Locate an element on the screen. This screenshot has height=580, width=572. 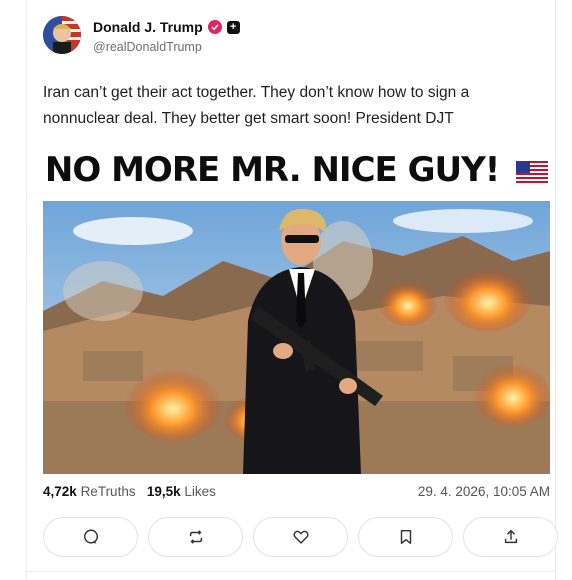
share-button is located at coordinates (510, 537).